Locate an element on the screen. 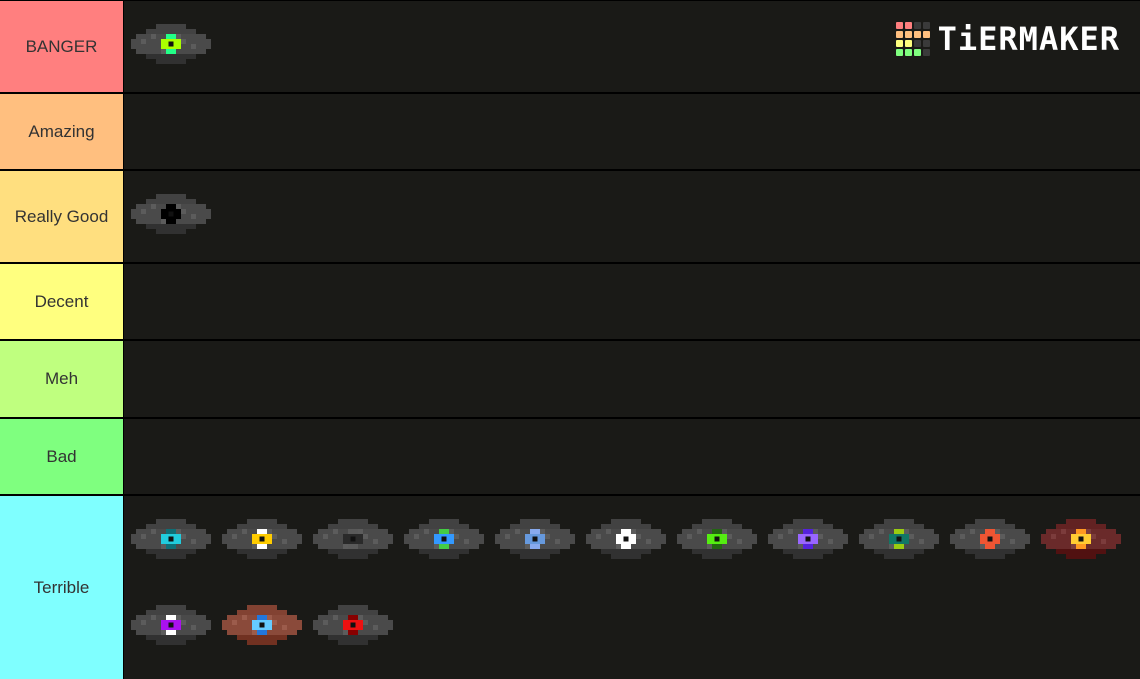 The height and width of the screenshot is (679, 1140). tier-row-really-good: Really Good is located at coordinates (570, 216).